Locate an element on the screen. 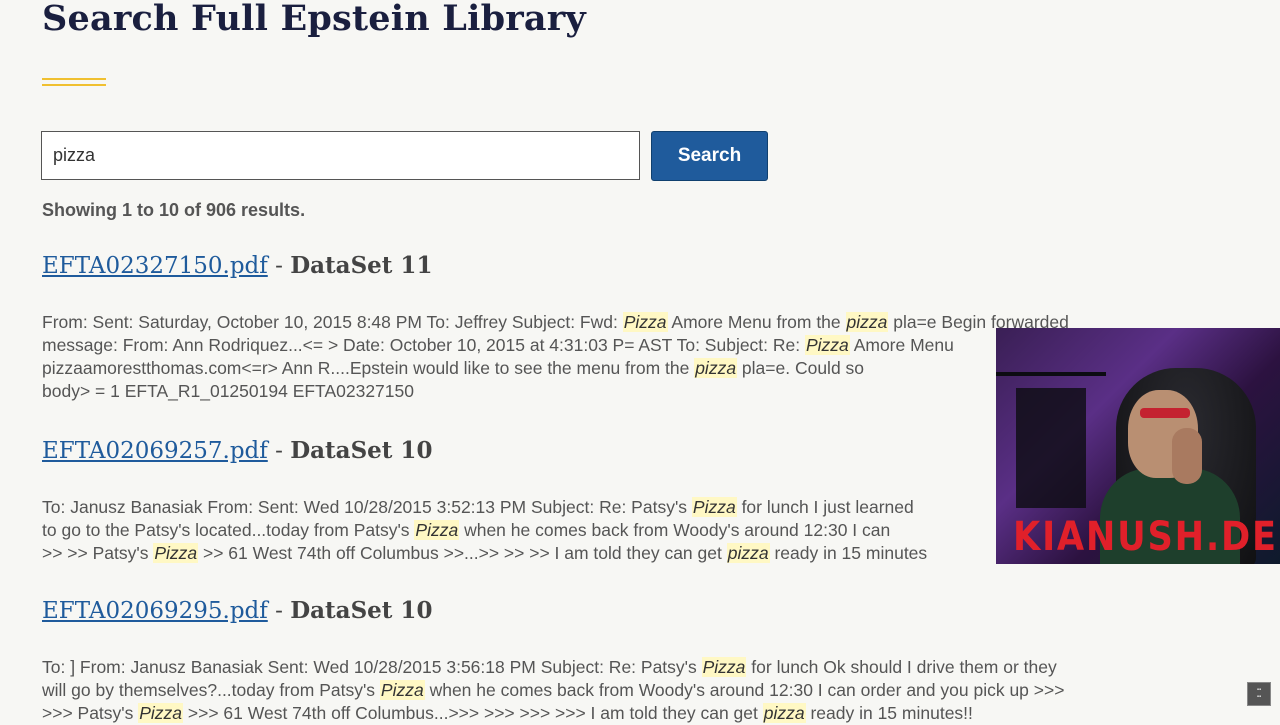 The height and width of the screenshot is (725, 1280). results-summary: Showing 1 to 10 of 906 results. is located at coordinates (174, 210).